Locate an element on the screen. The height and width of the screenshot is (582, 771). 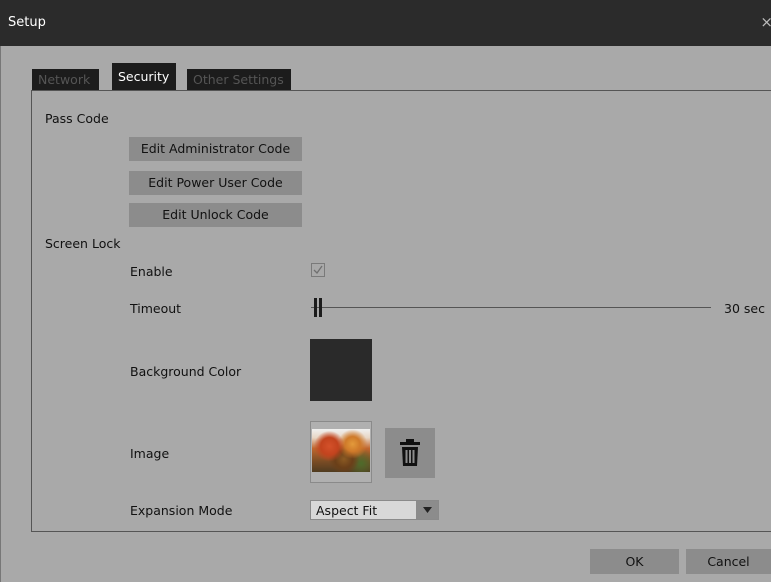
delete-image-button is located at coordinates (410, 453).